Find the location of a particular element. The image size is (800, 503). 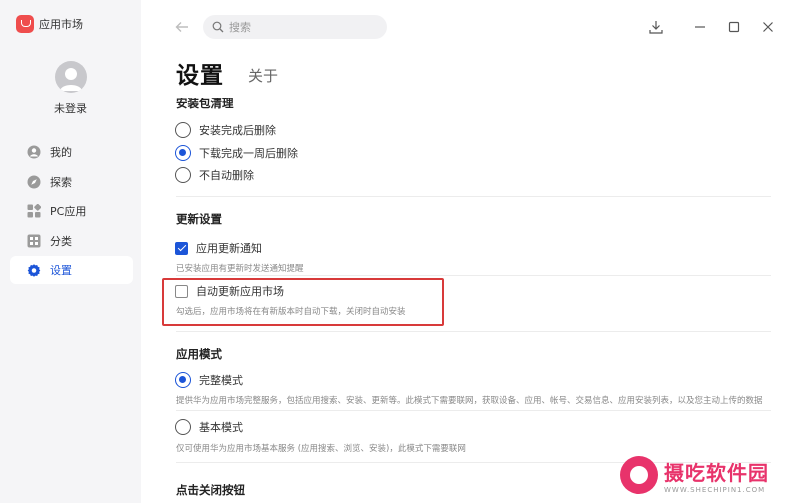

page-title: 设置 is located at coordinates (200, 76).